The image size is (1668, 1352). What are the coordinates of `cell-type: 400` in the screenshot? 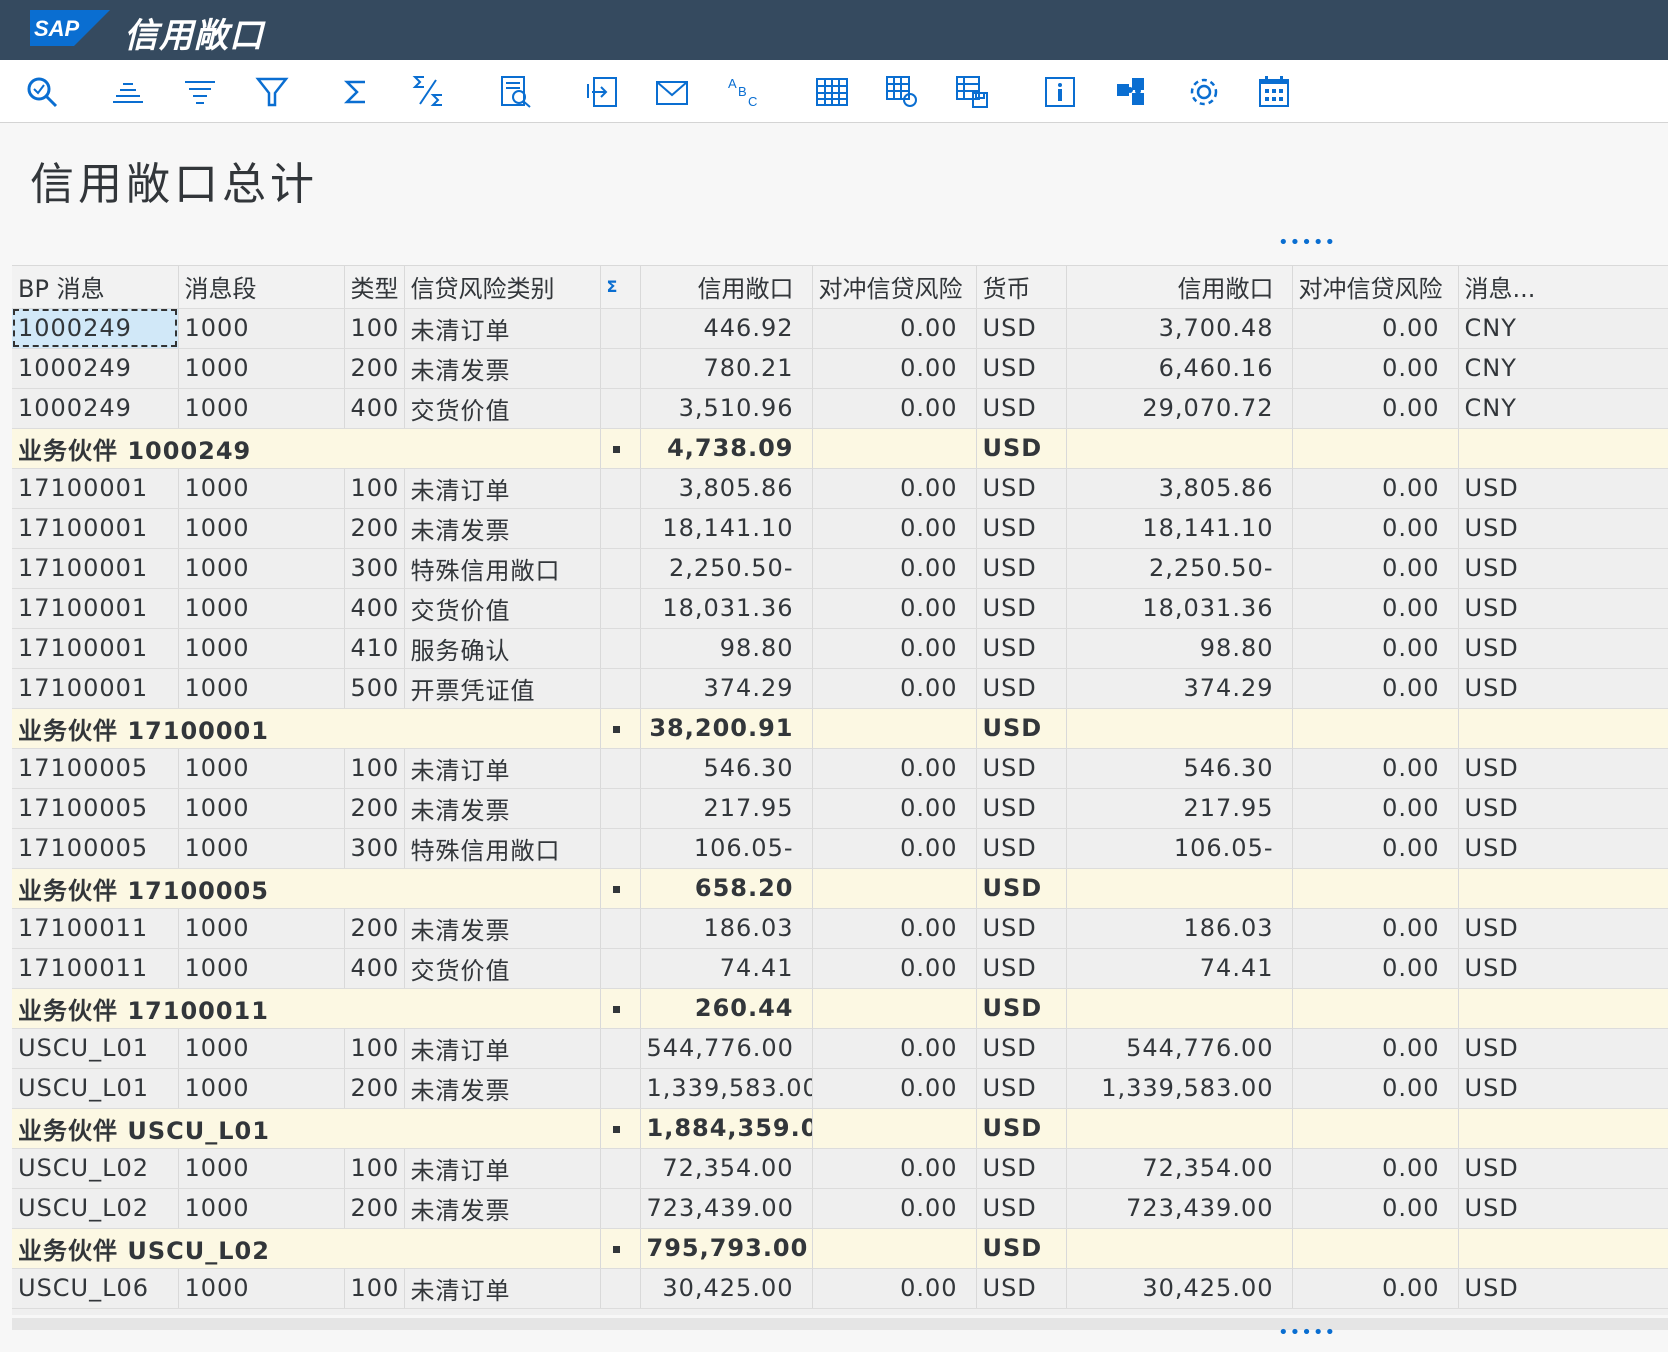 It's located at (374, 968).